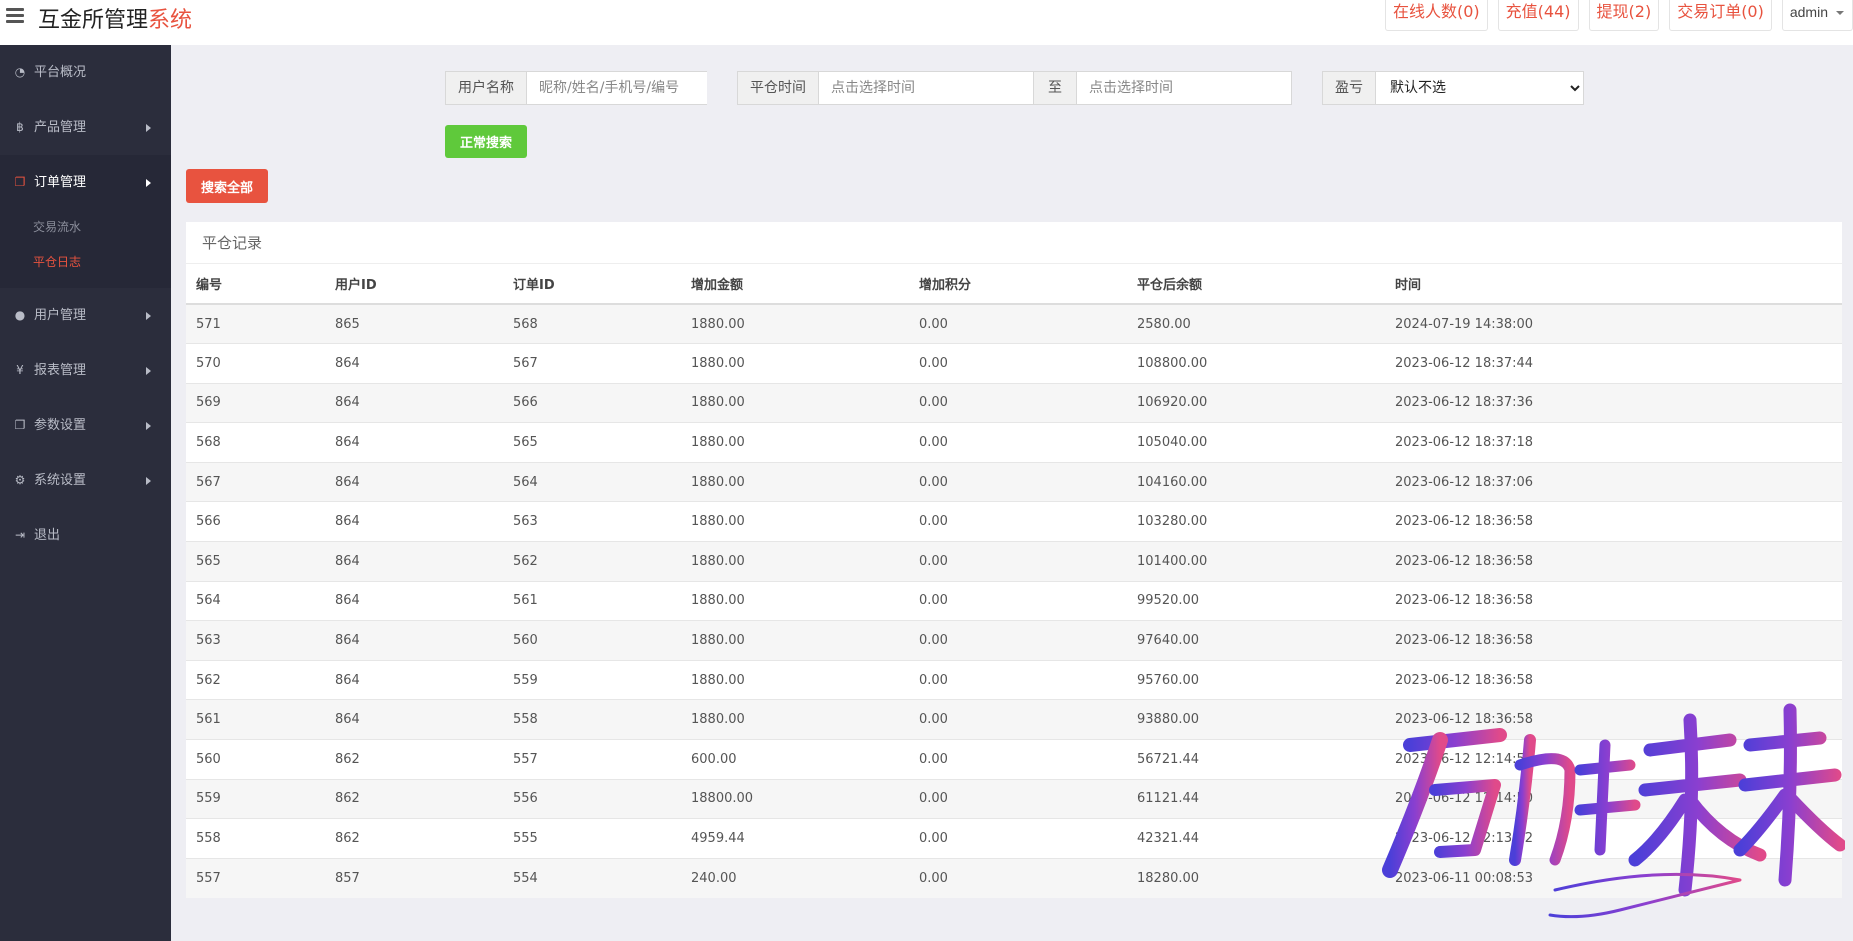  What do you see at coordinates (1256, 798) in the screenshot?
I see `table-cell: 61121.44` at bounding box center [1256, 798].